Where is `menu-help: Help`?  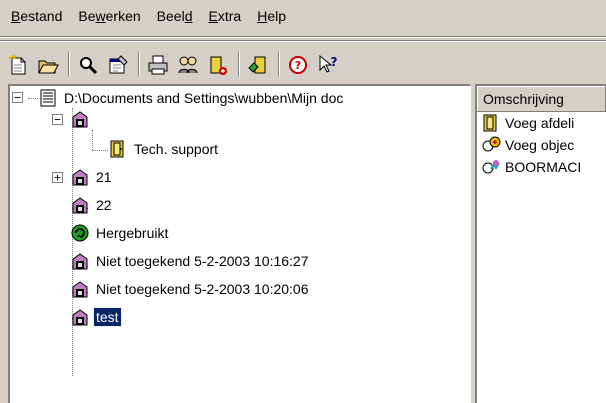 menu-help: Help is located at coordinates (272, 16).